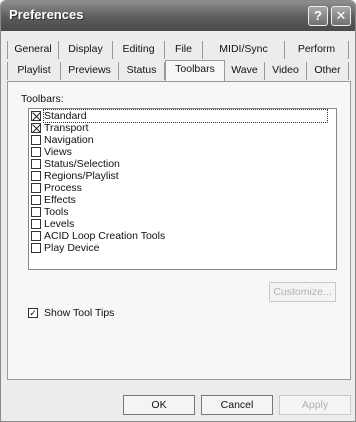  I want to click on tab-wave: Wave, so click(245, 71).